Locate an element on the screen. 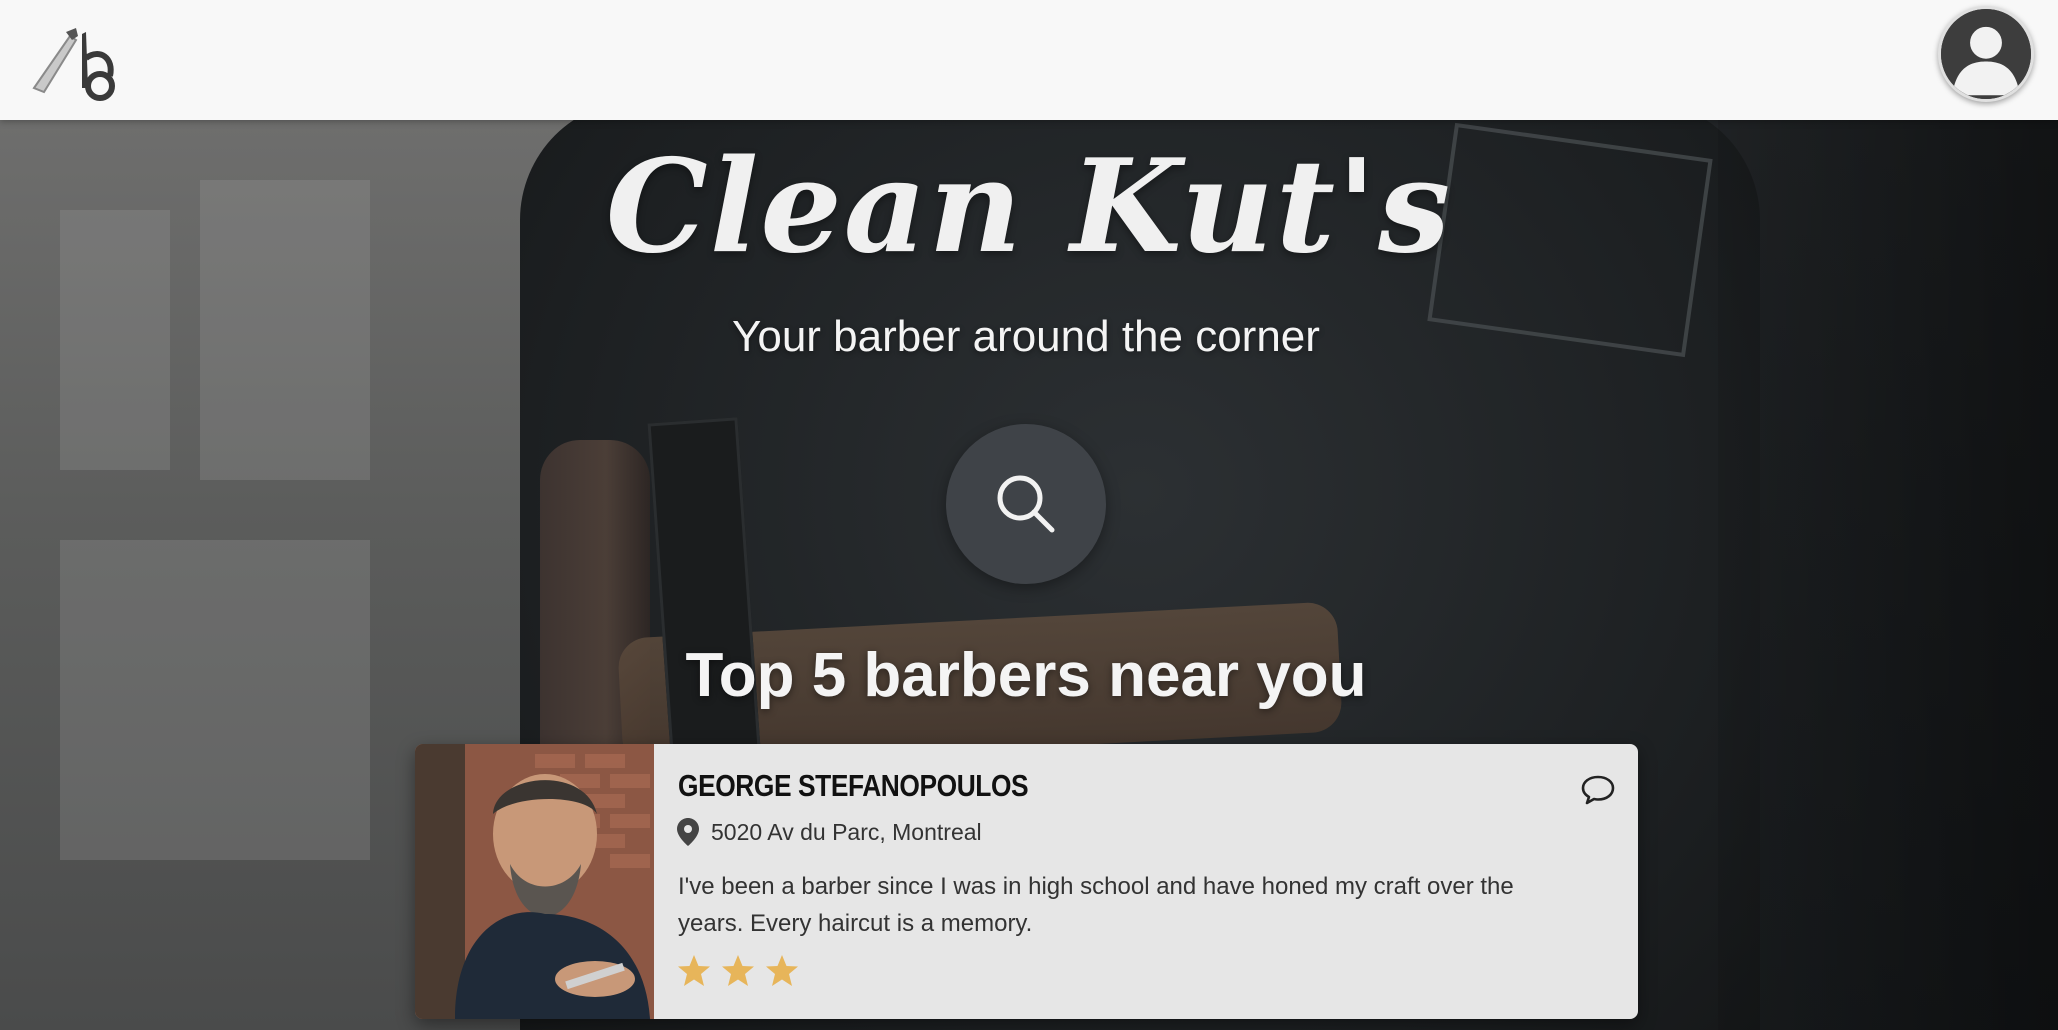  barber-photo is located at coordinates (534, 881).